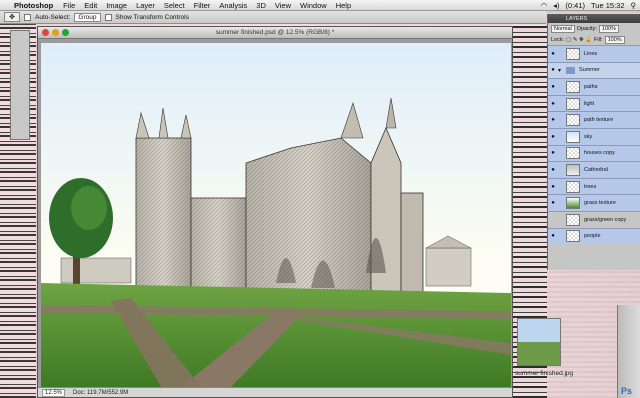 This screenshot has height=398, width=640. What do you see at coordinates (605, 219) in the screenshot?
I see `layer-name: grass/green copy` at bounding box center [605, 219].